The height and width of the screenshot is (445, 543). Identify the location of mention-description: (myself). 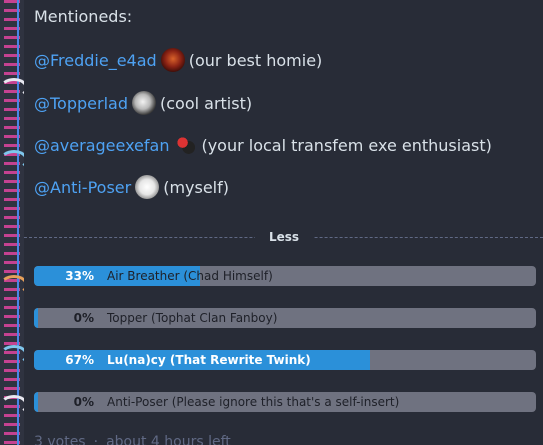
(196, 187).